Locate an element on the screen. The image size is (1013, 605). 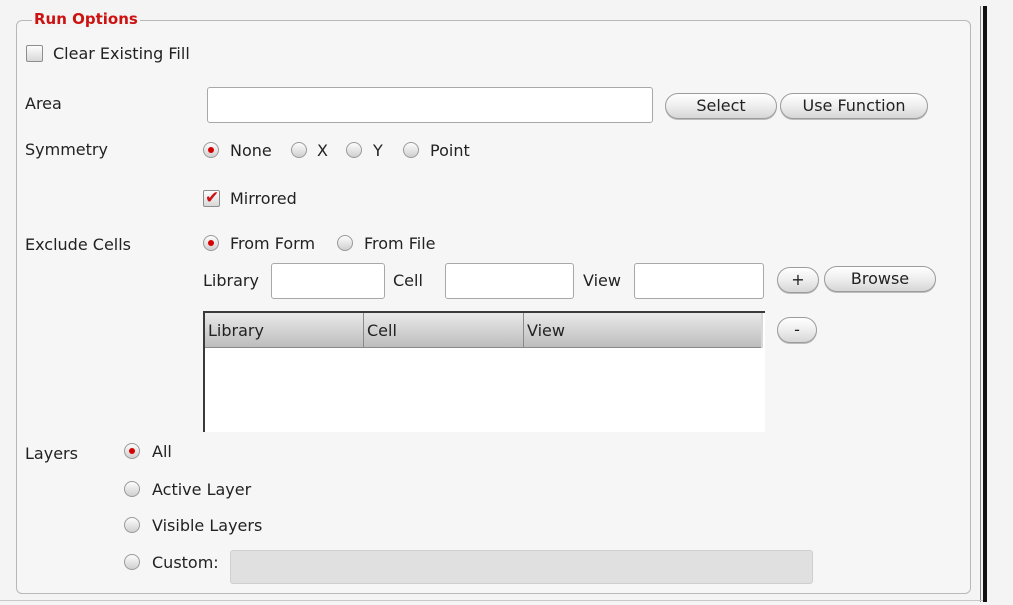
window-divider is located at coordinates (985, 304).